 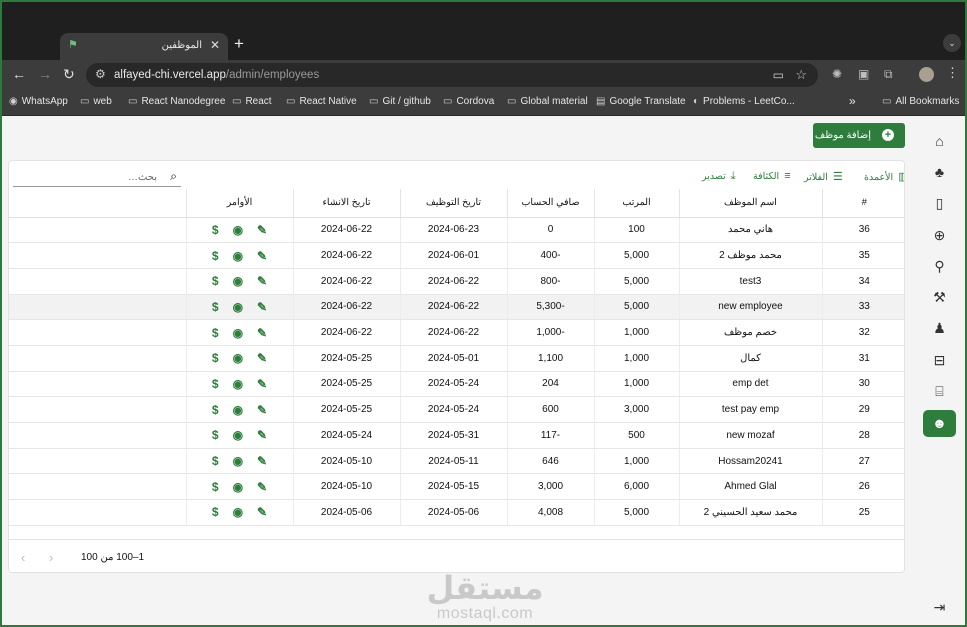 What do you see at coordinates (321, 101) in the screenshot?
I see `bookmark-item: ▭ React Native` at bounding box center [321, 101].